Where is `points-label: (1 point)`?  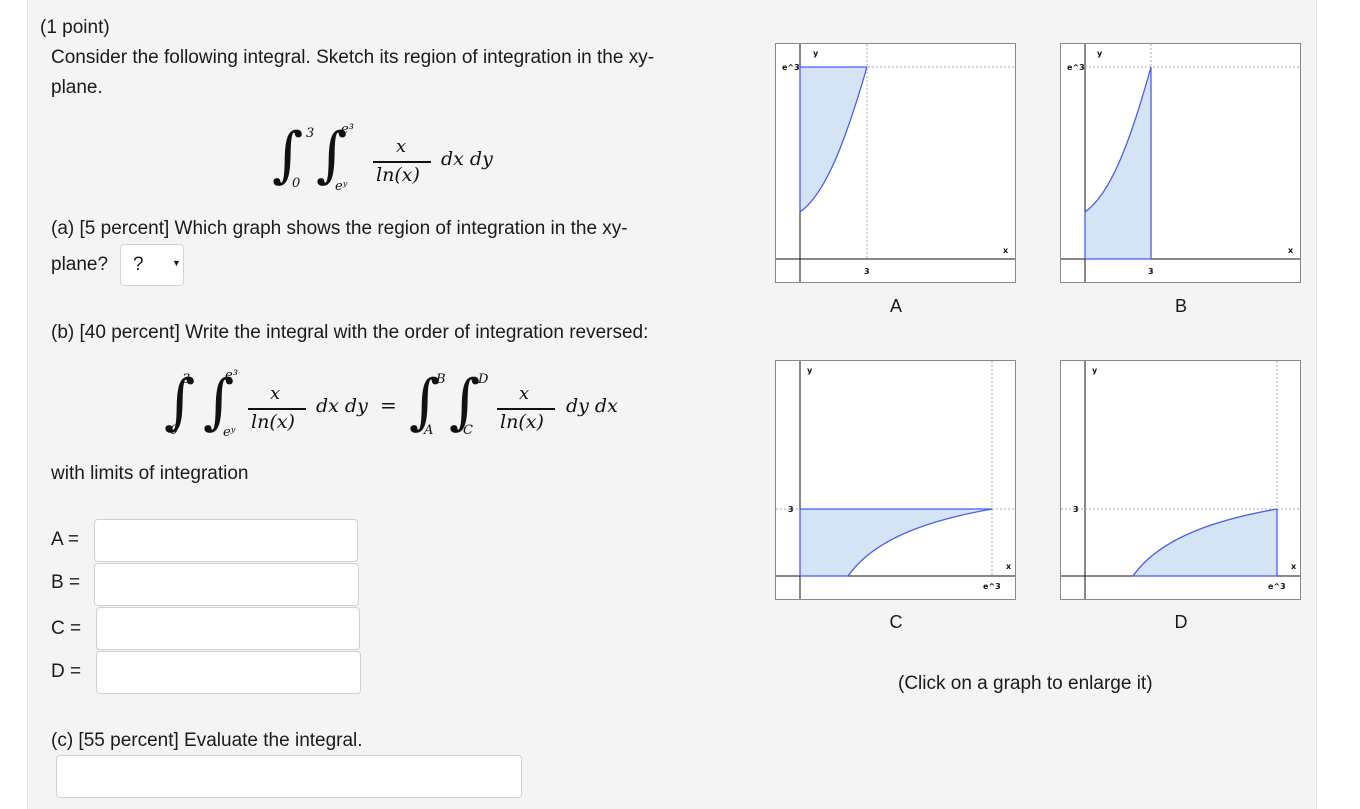 points-label: (1 point) is located at coordinates (75, 27).